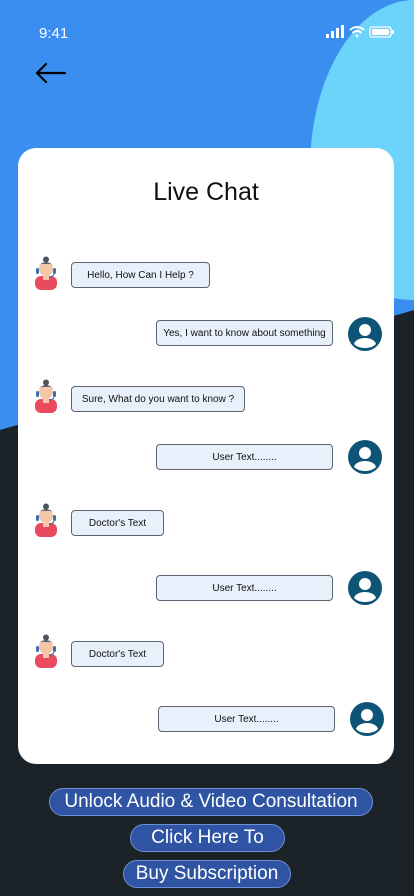  I want to click on battery-icon, so click(381, 32).